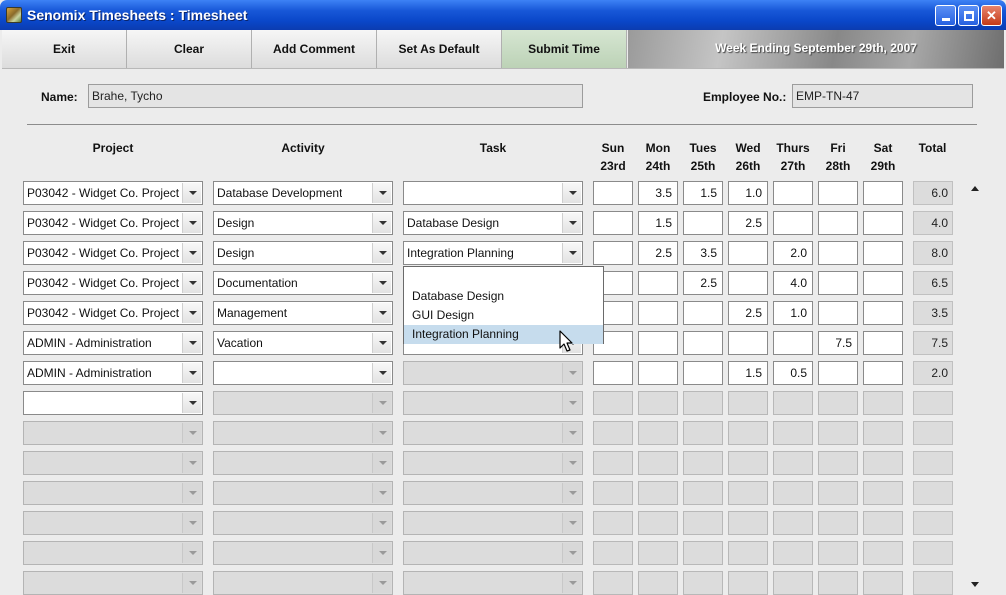 This screenshot has width=1006, height=595. What do you see at coordinates (303, 343) in the screenshot?
I see `activity-combo: Vacation` at bounding box center [303, 343].